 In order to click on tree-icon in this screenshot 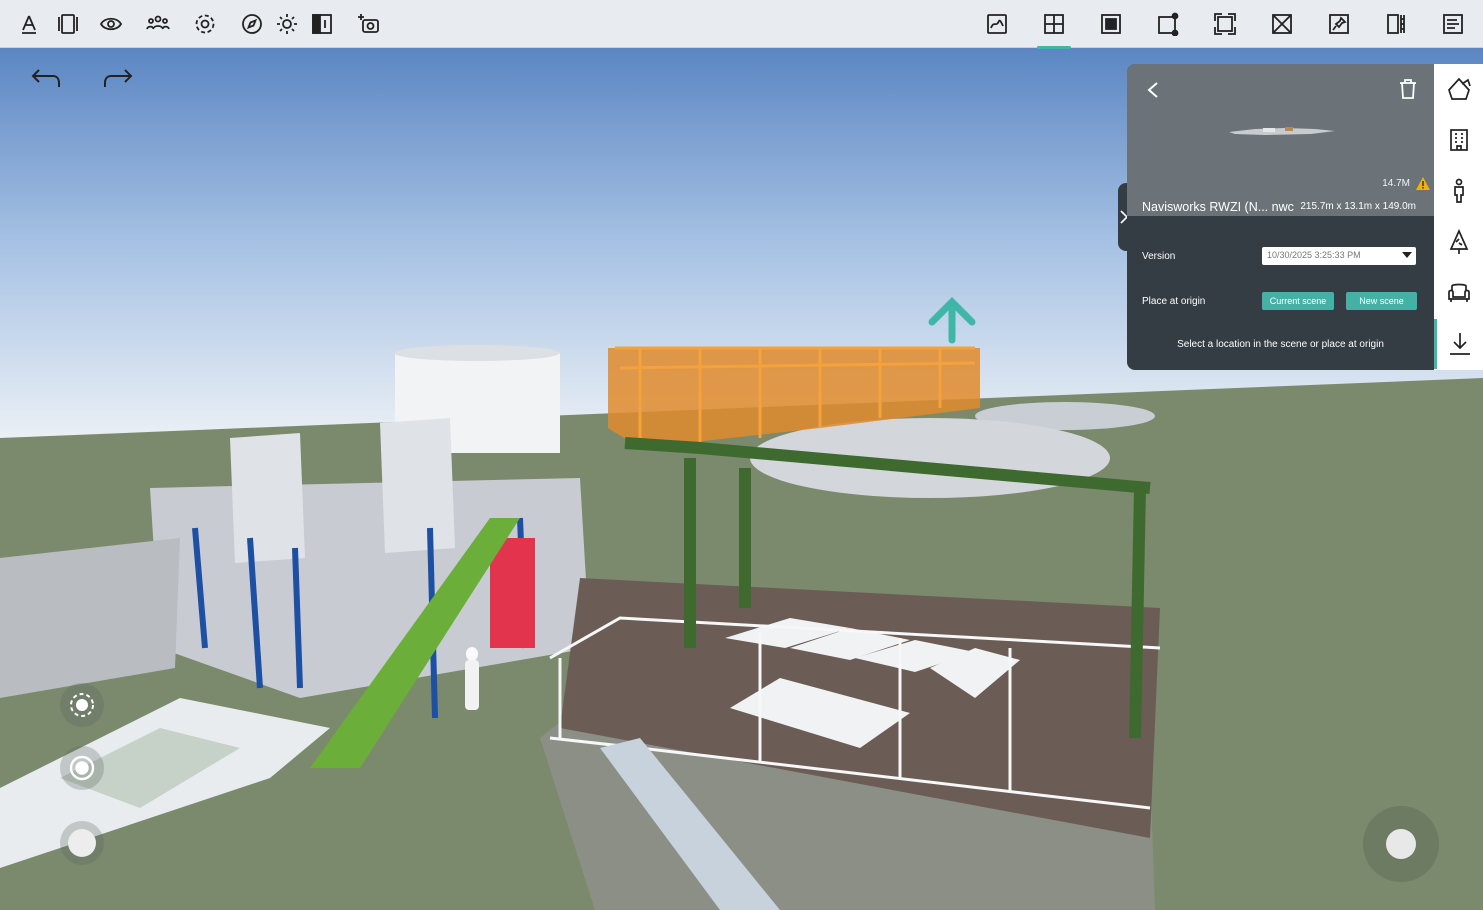, I will do `click(1458, 241)`.